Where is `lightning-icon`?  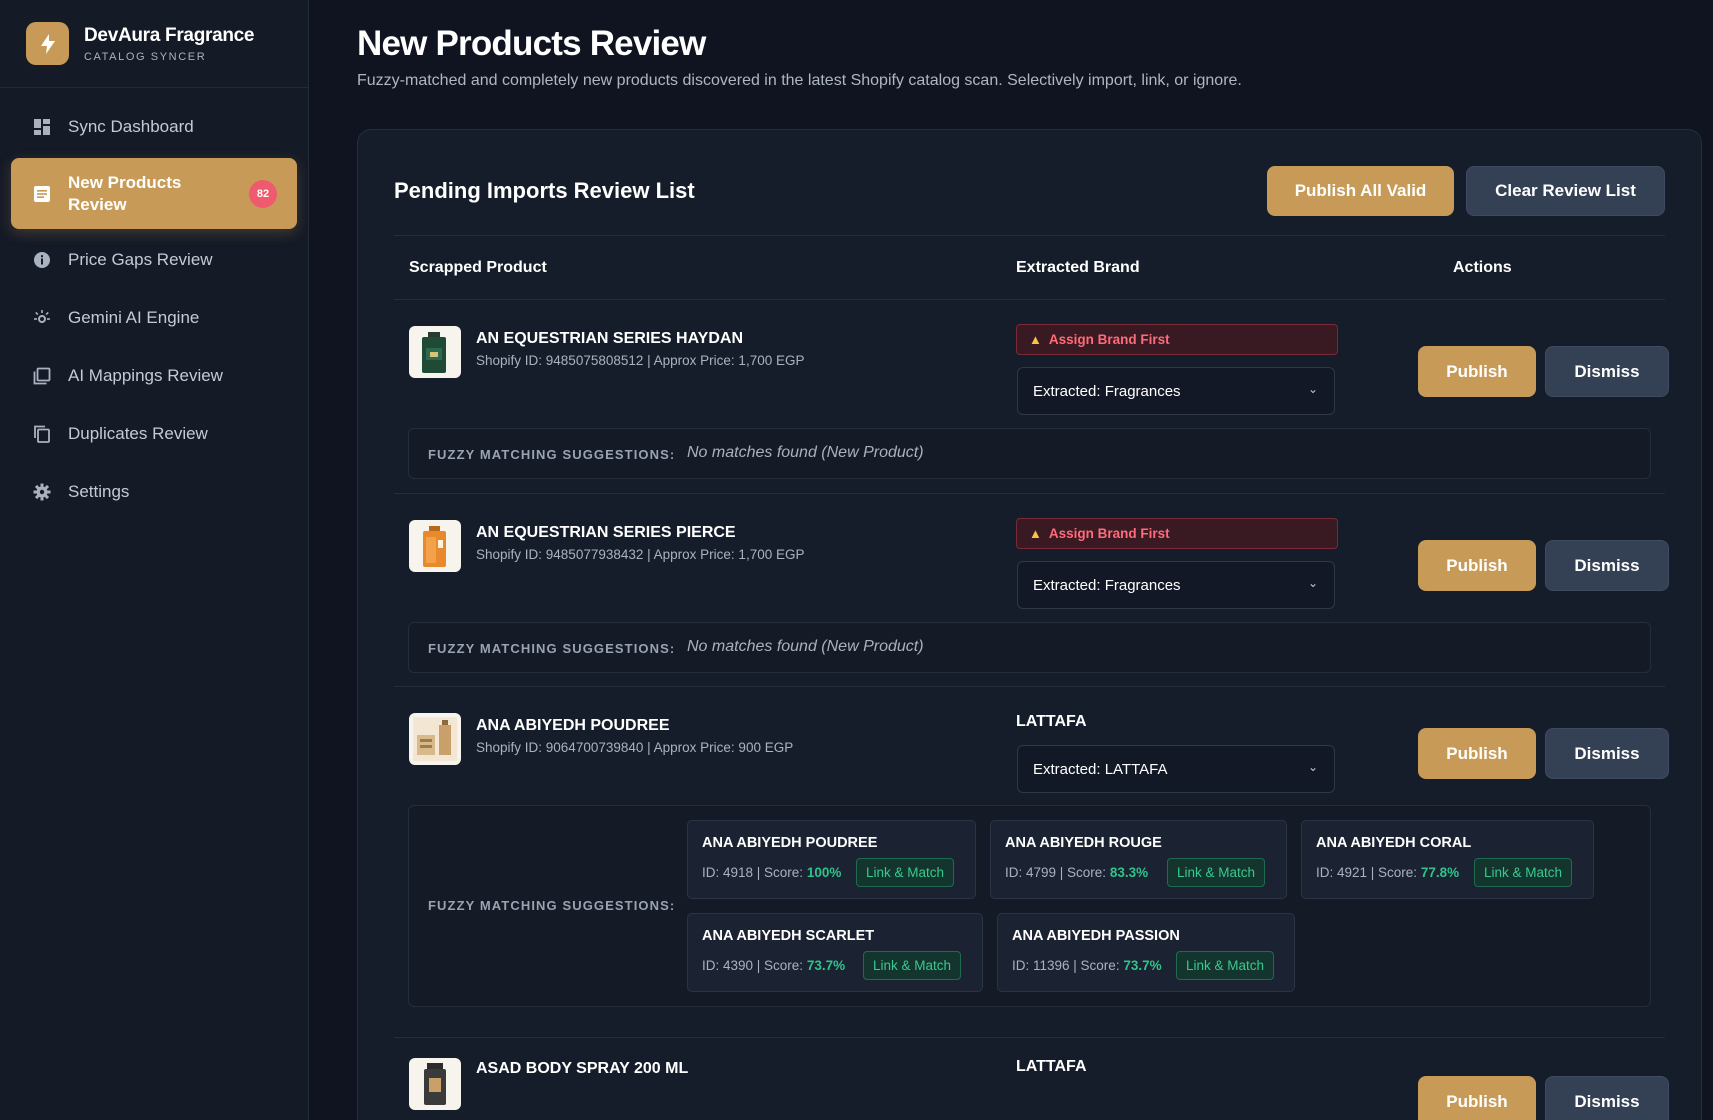 lightning-icon is located at coordinates (47, 43).